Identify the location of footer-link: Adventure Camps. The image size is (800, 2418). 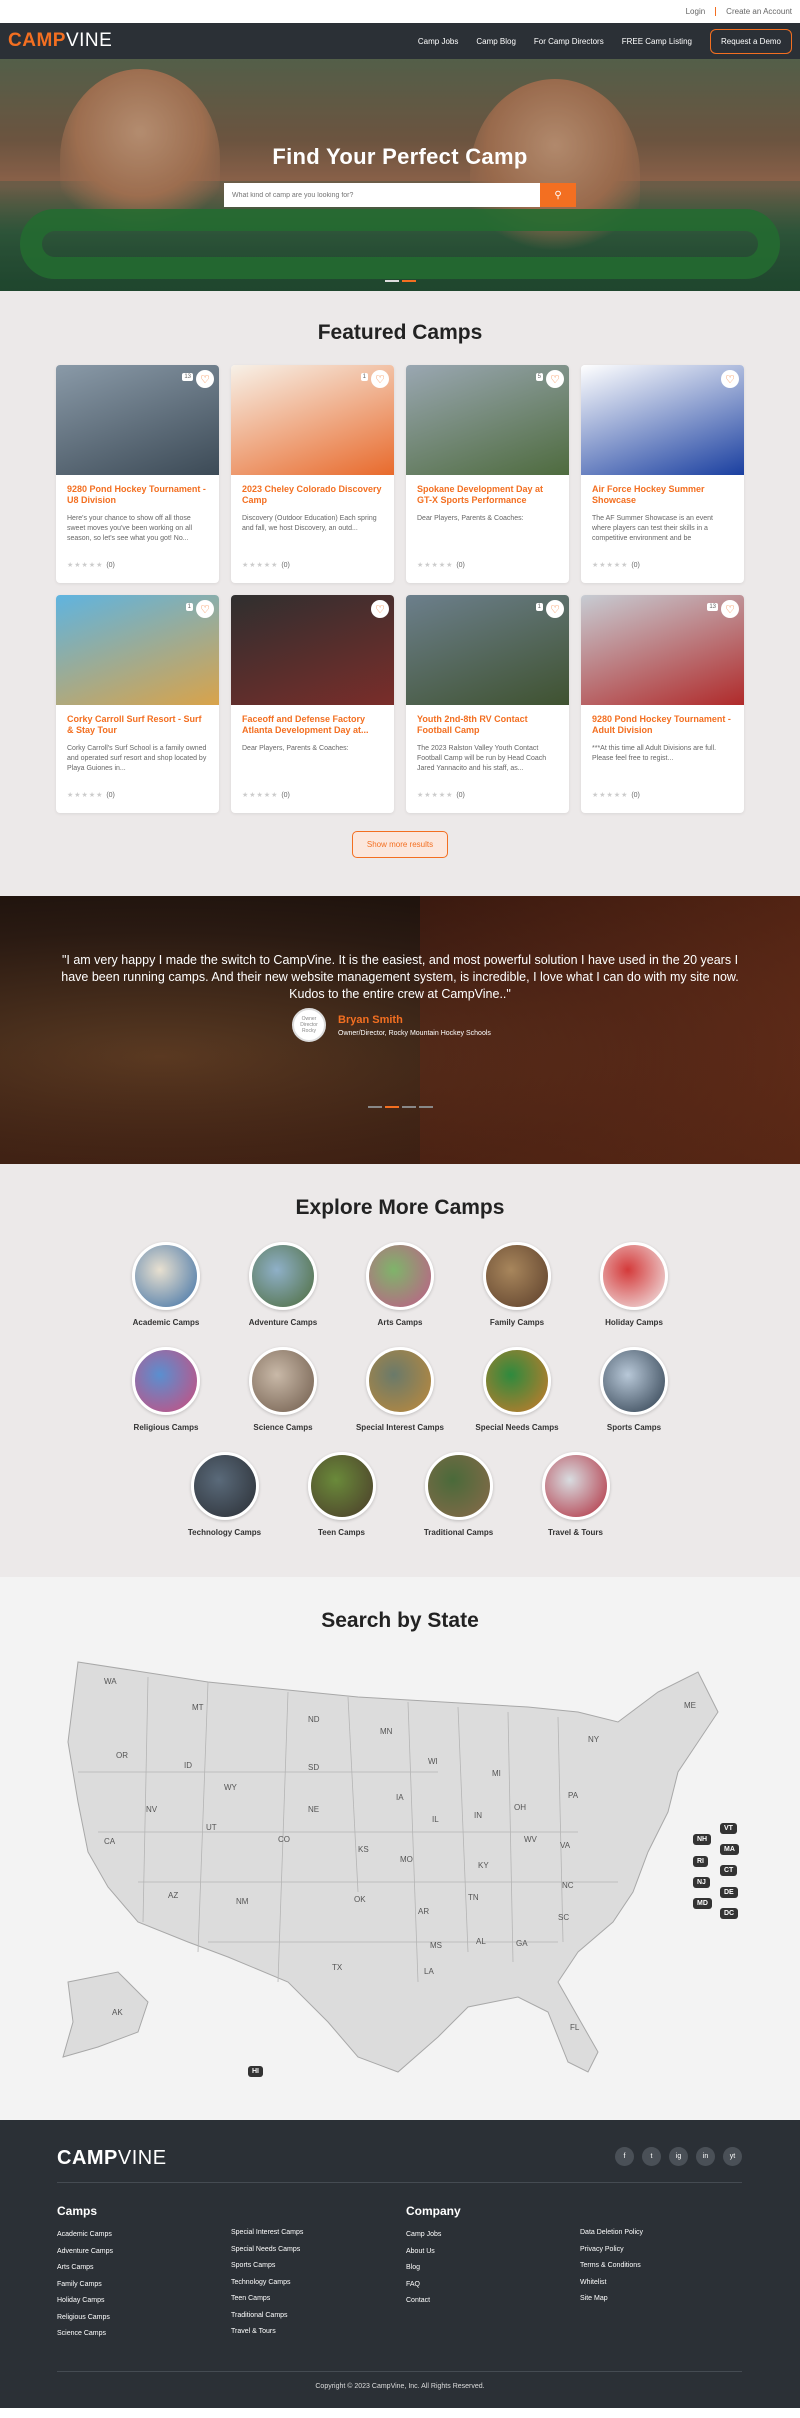
(85, 2251).